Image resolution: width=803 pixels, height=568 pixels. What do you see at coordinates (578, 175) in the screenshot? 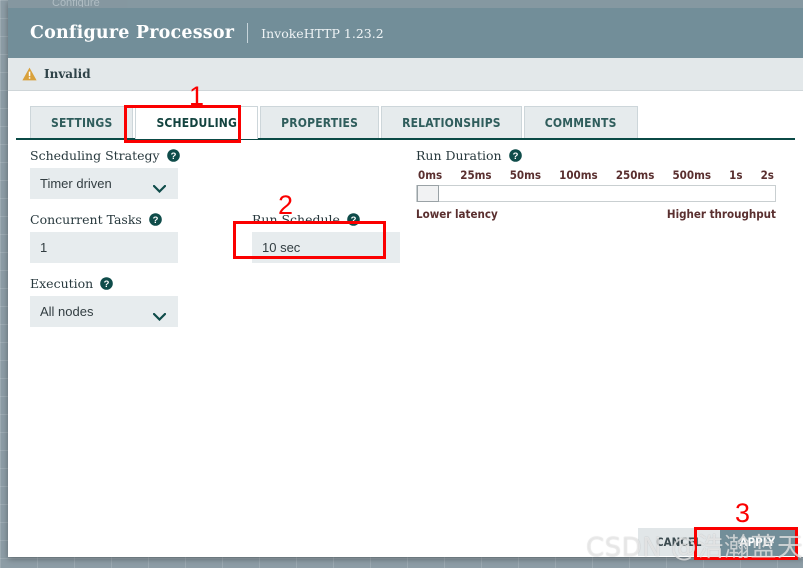
I see `run-duration-tick: 100ms` at bounding box center [578, 175].